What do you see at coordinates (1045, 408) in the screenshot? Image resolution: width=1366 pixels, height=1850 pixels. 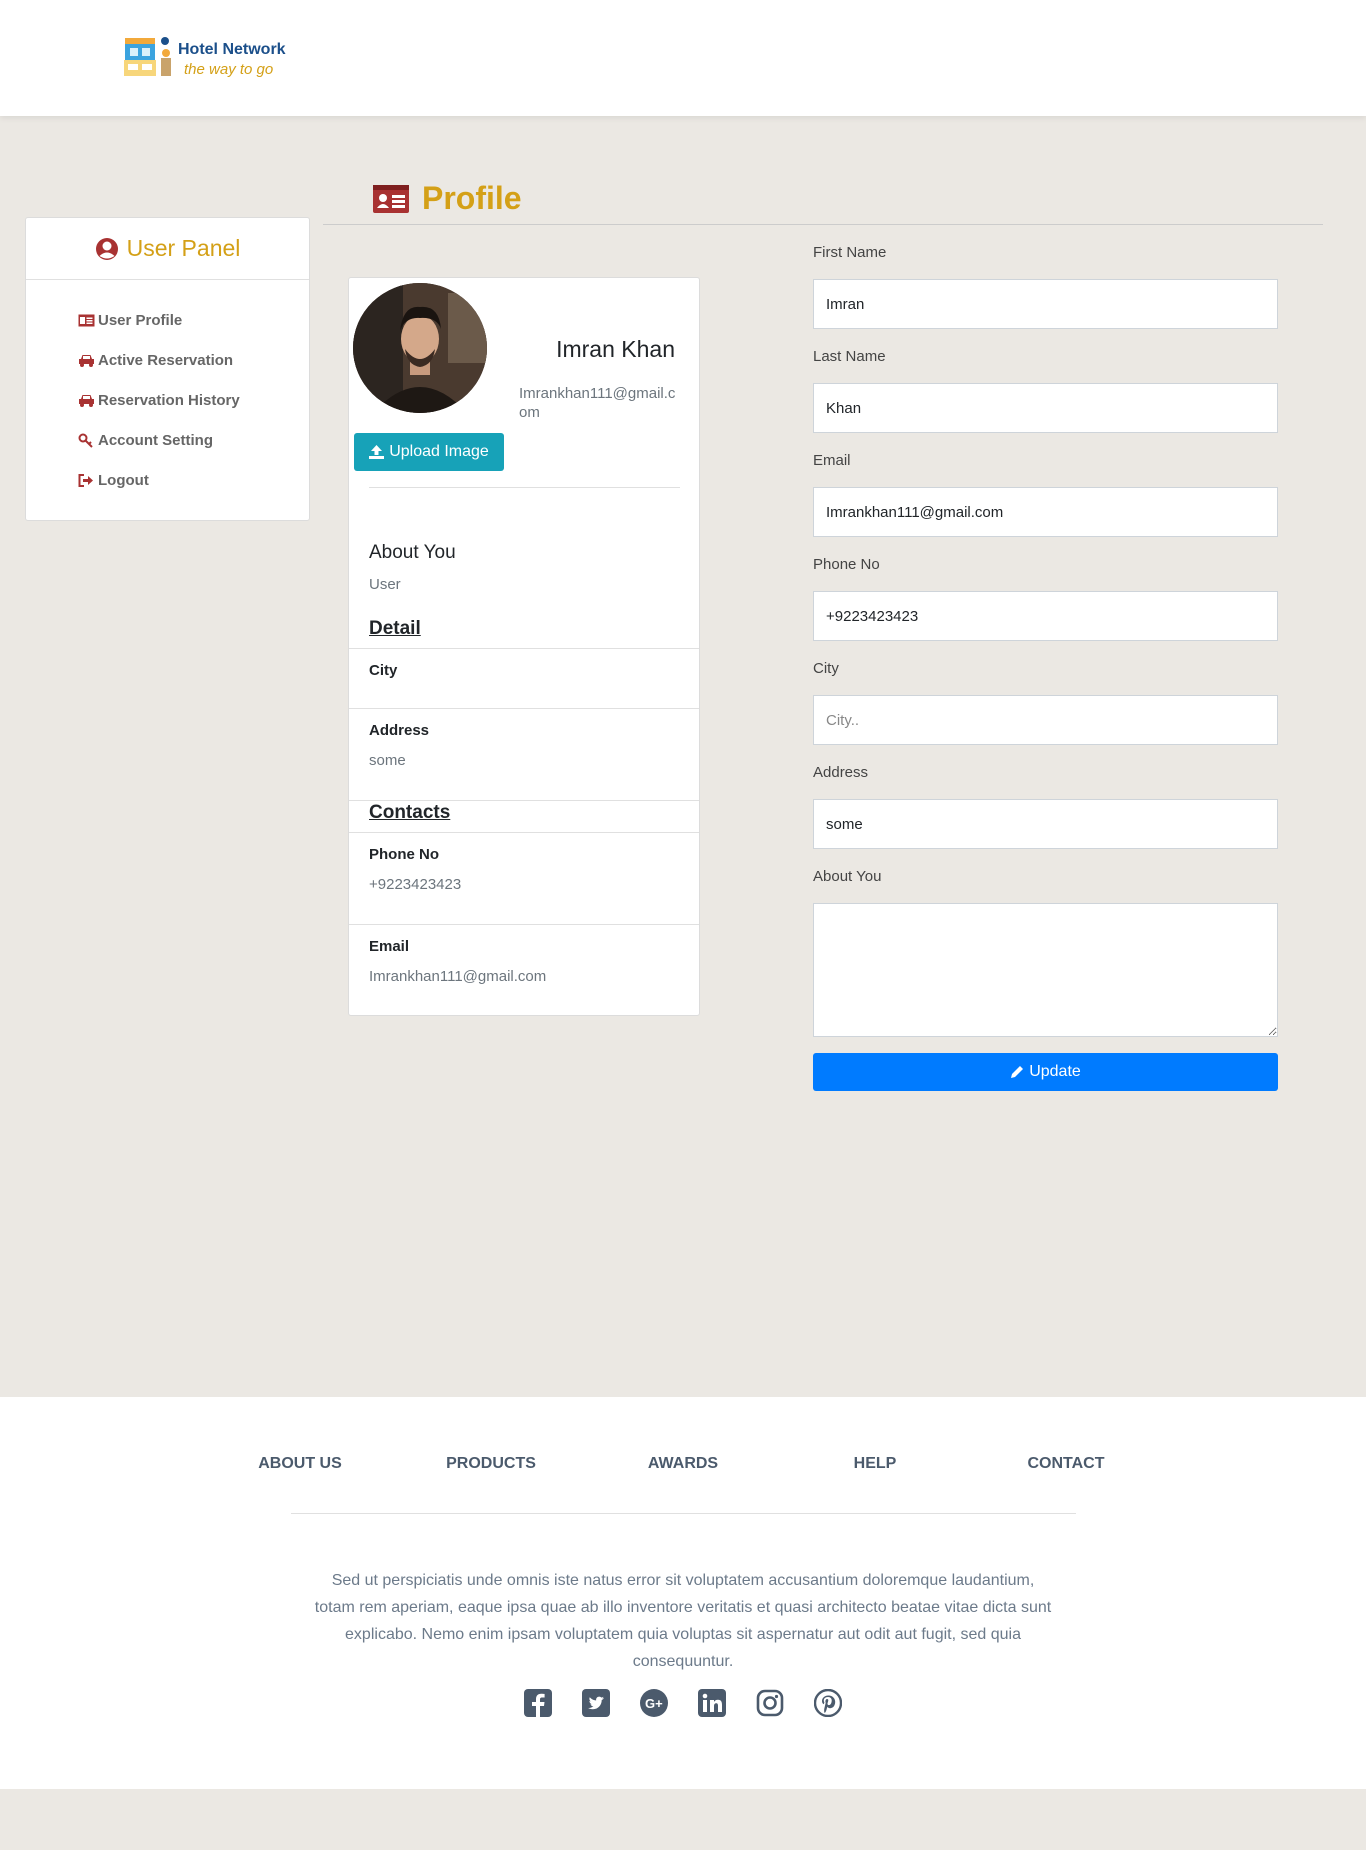 I see `last-name-field` at bounding box center [1045, 408].